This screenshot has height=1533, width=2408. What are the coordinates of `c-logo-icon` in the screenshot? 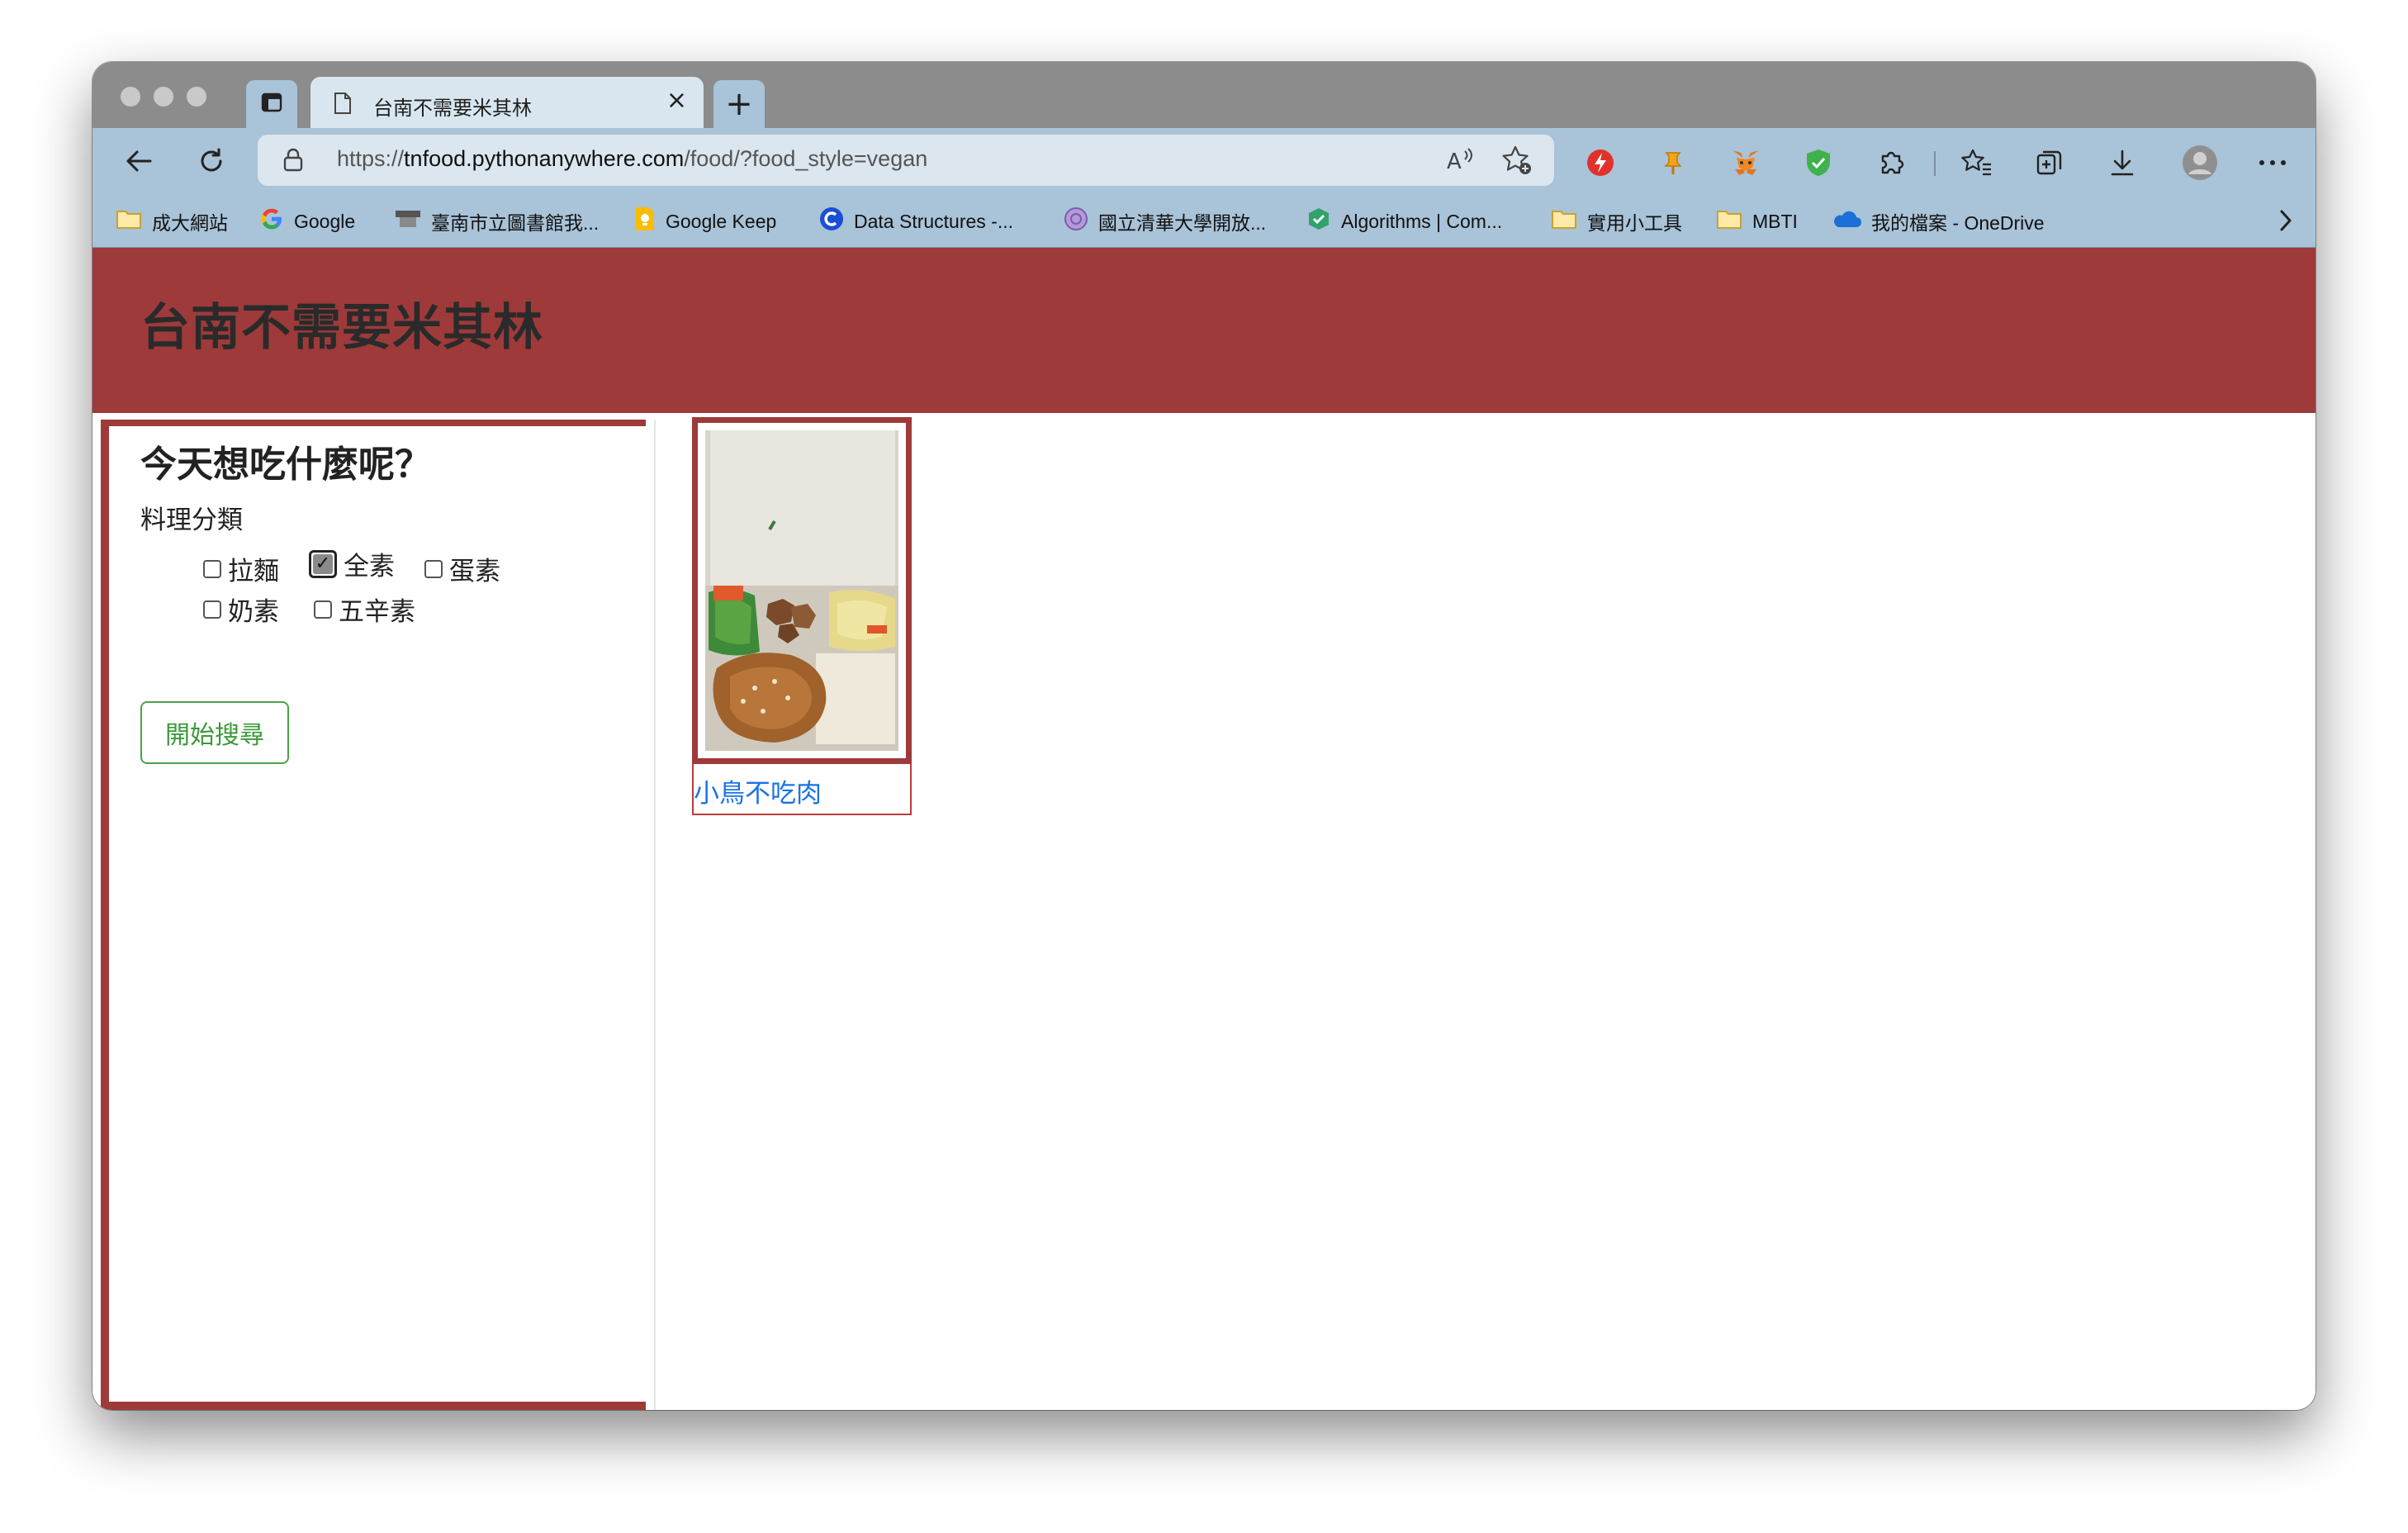 It's located at (831, 221).